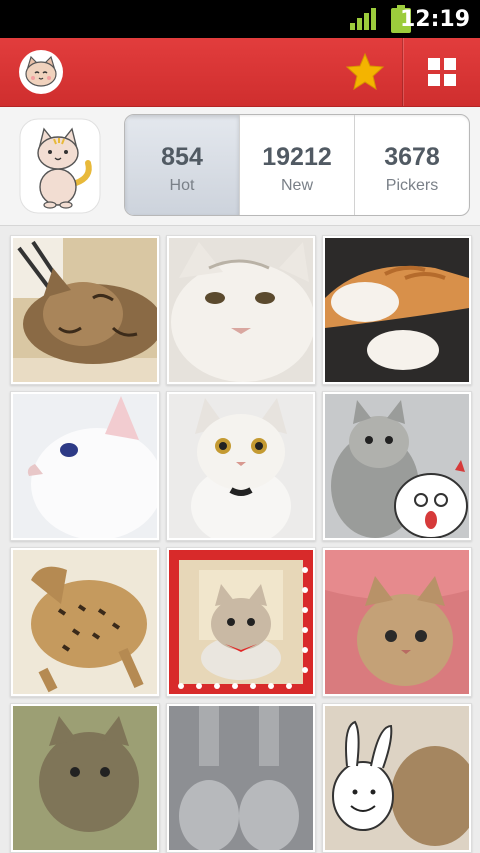 This screenshot has height=853, width=480. What do you see at coordinates (240, 72) in the screenshot?
I see `action-bar` at bounding box center [240, 72].